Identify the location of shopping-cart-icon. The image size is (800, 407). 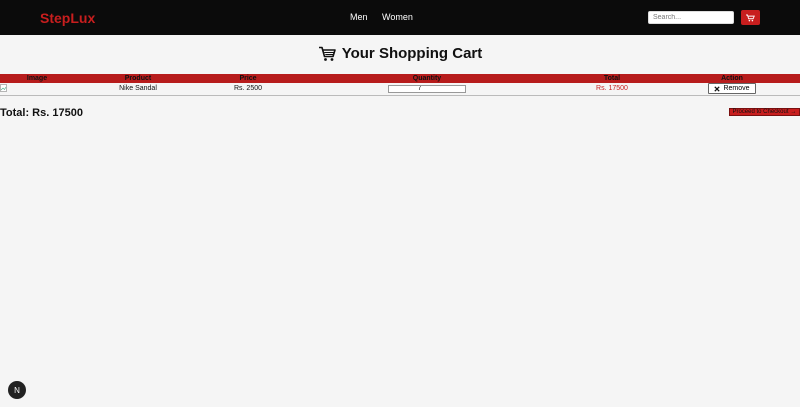
(327, 53).